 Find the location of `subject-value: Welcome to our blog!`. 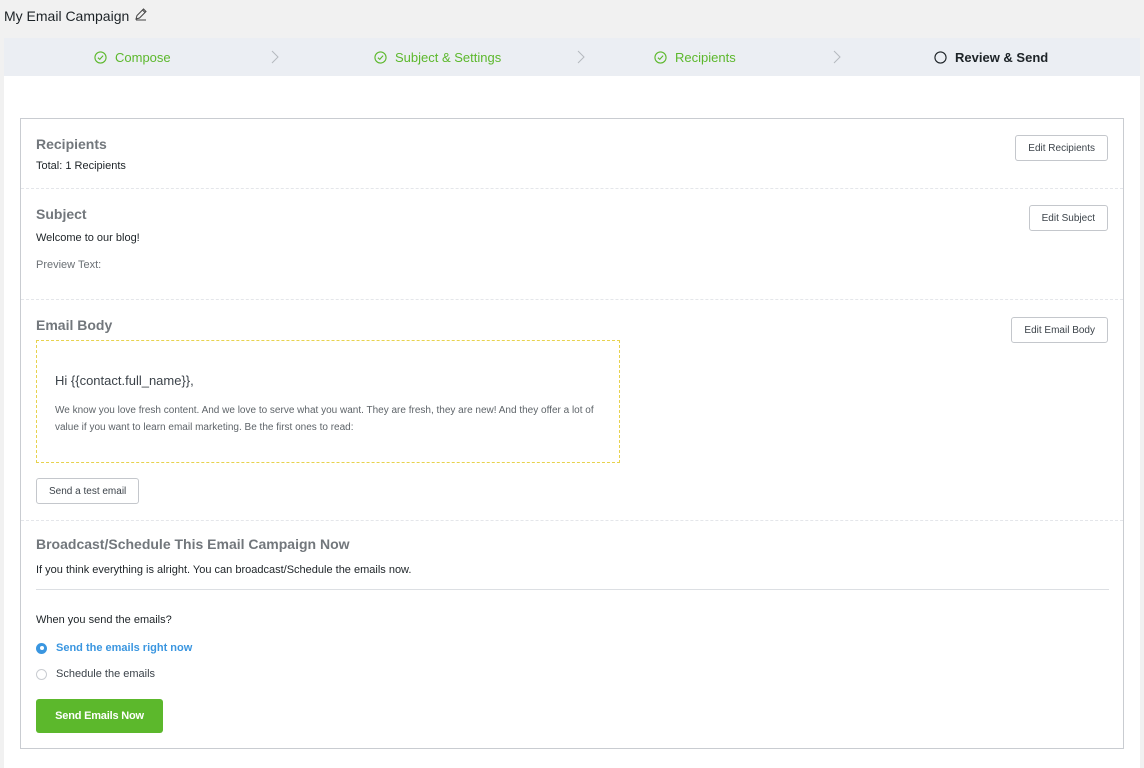

subject-value: Welcome to our blog! is located at coordinates (88, 238).